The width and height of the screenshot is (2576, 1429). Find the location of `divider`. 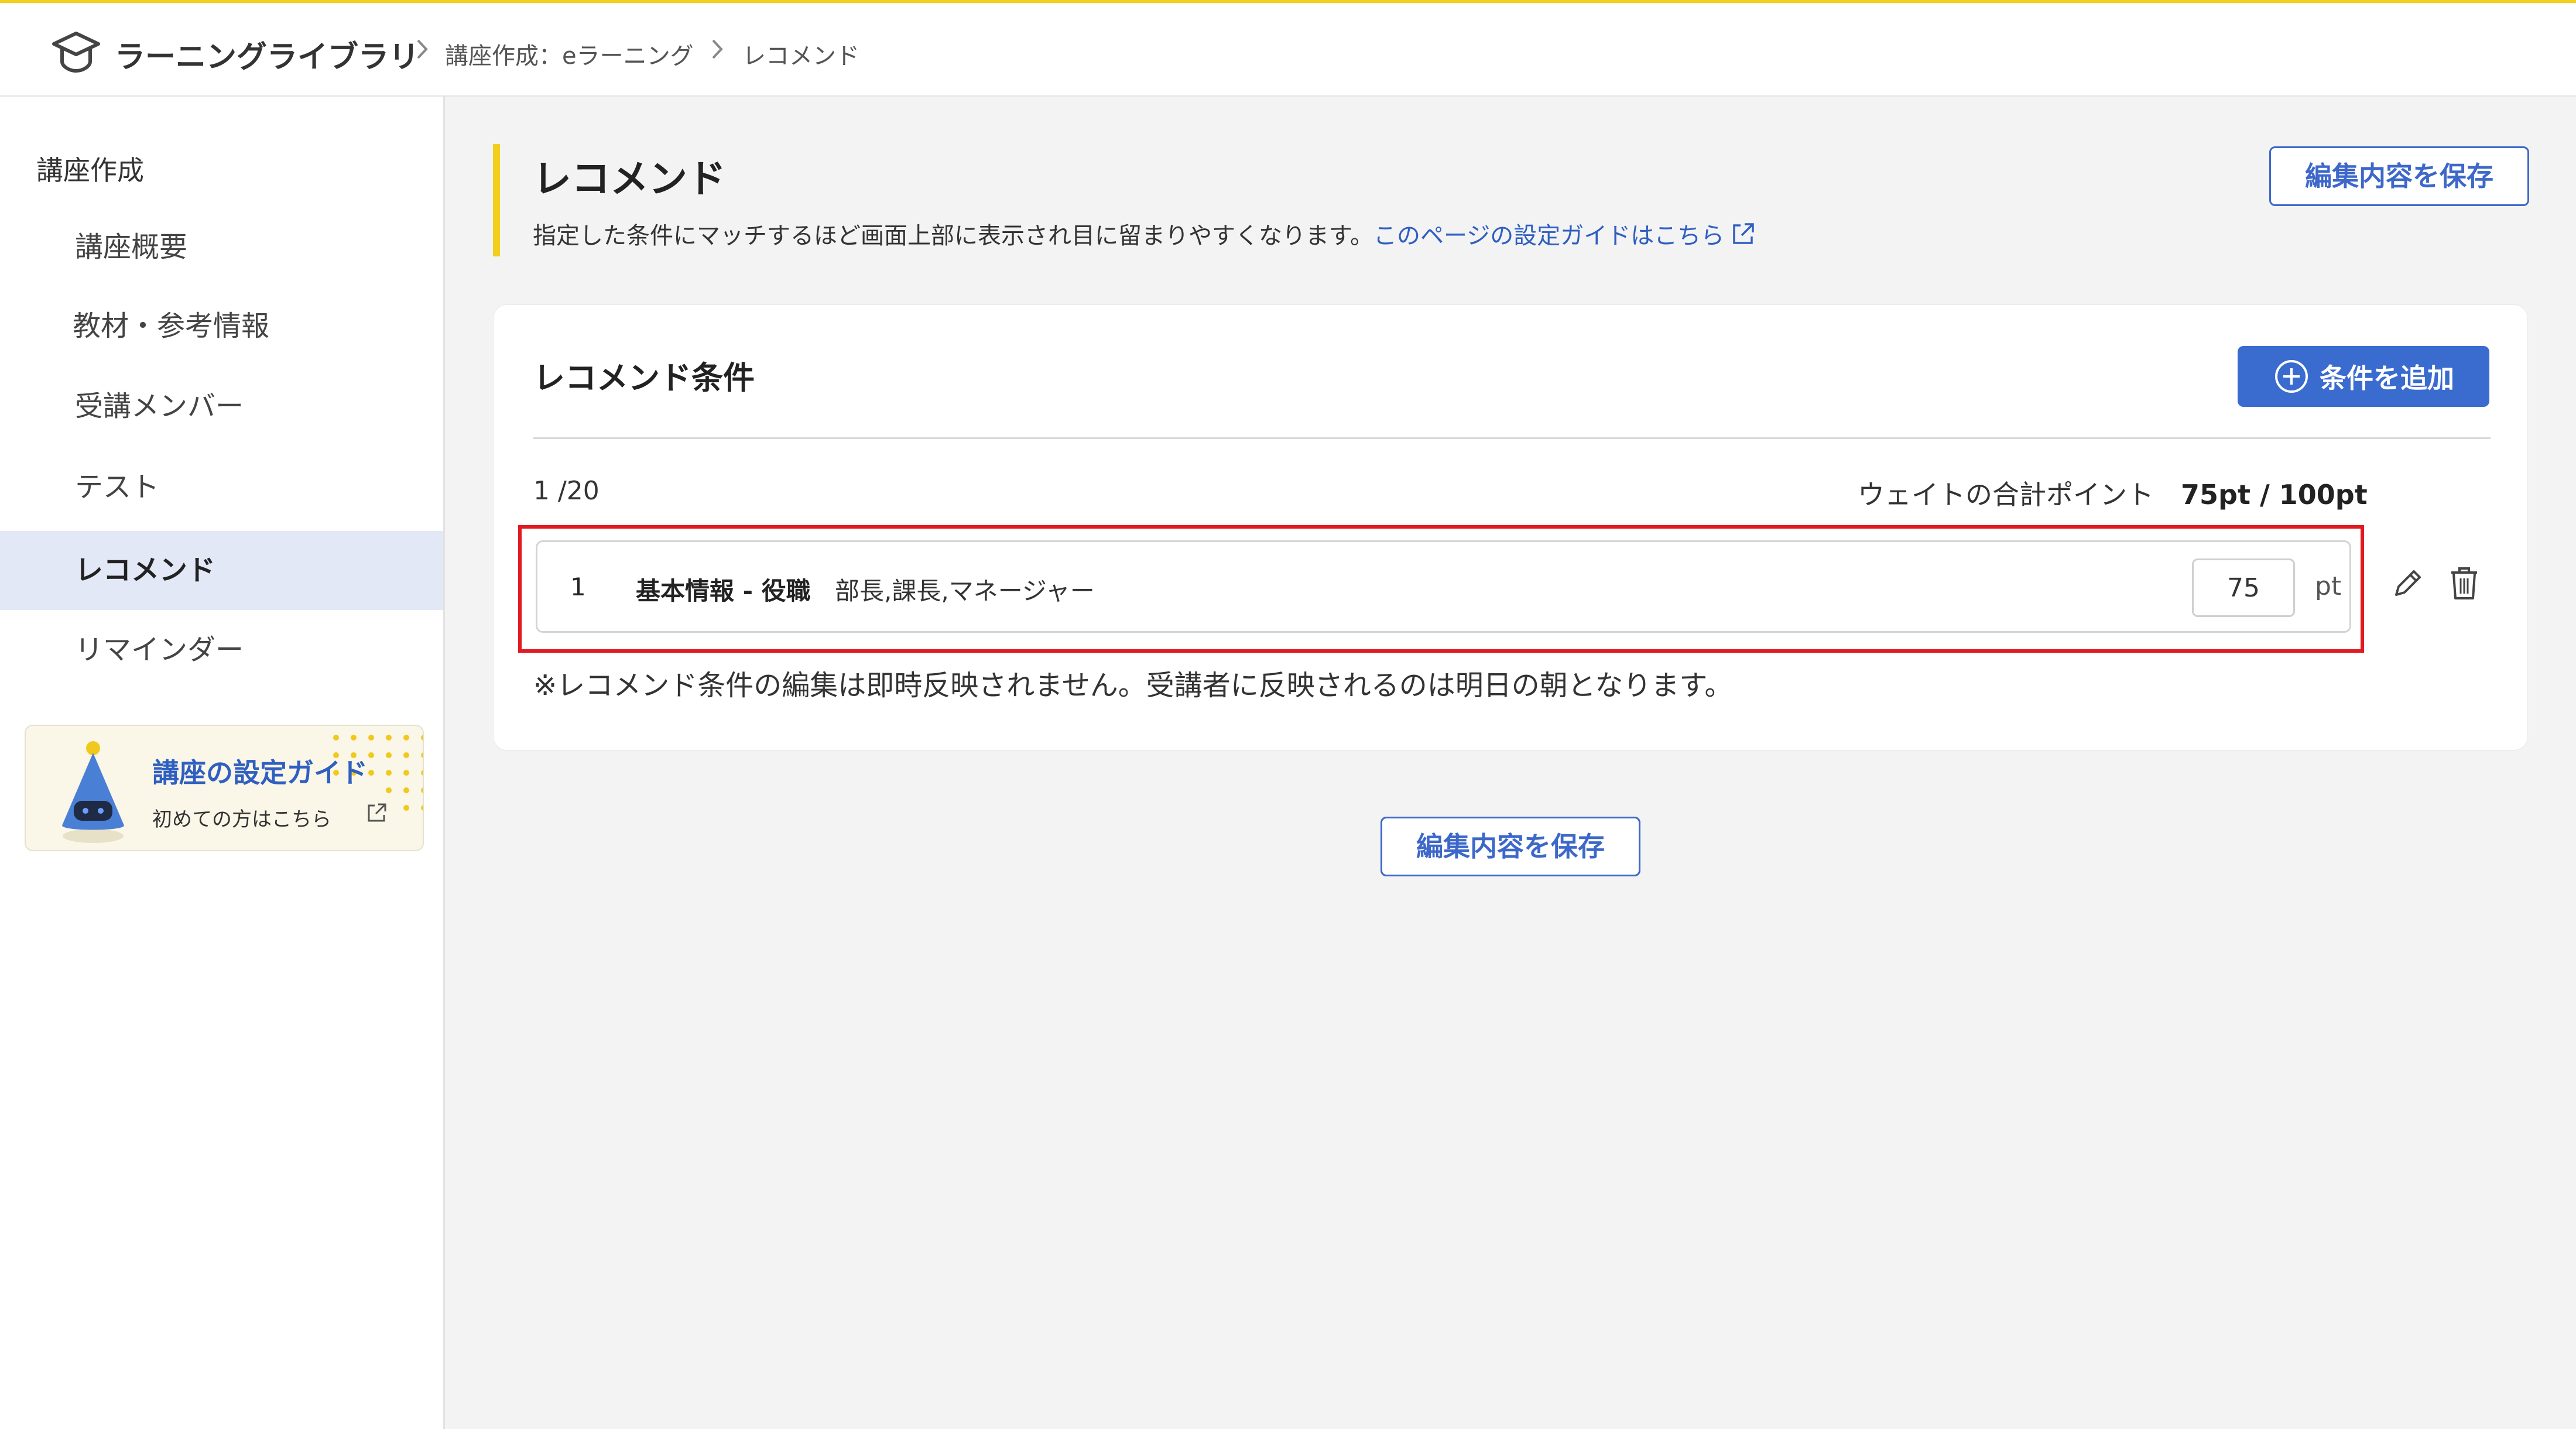

divider is located at coordinates (1512, 438).